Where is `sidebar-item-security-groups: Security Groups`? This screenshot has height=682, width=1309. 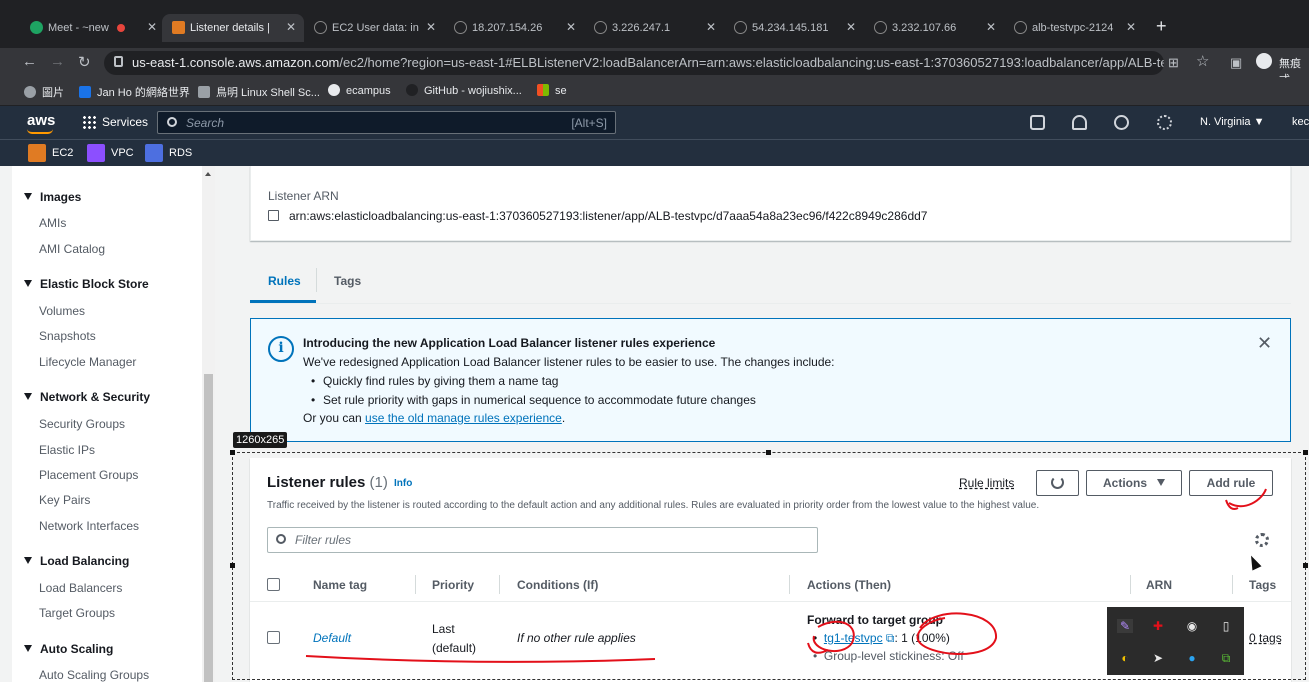
sidebar-item-security-groups: Security Groups is located at coordinates (82, 424).